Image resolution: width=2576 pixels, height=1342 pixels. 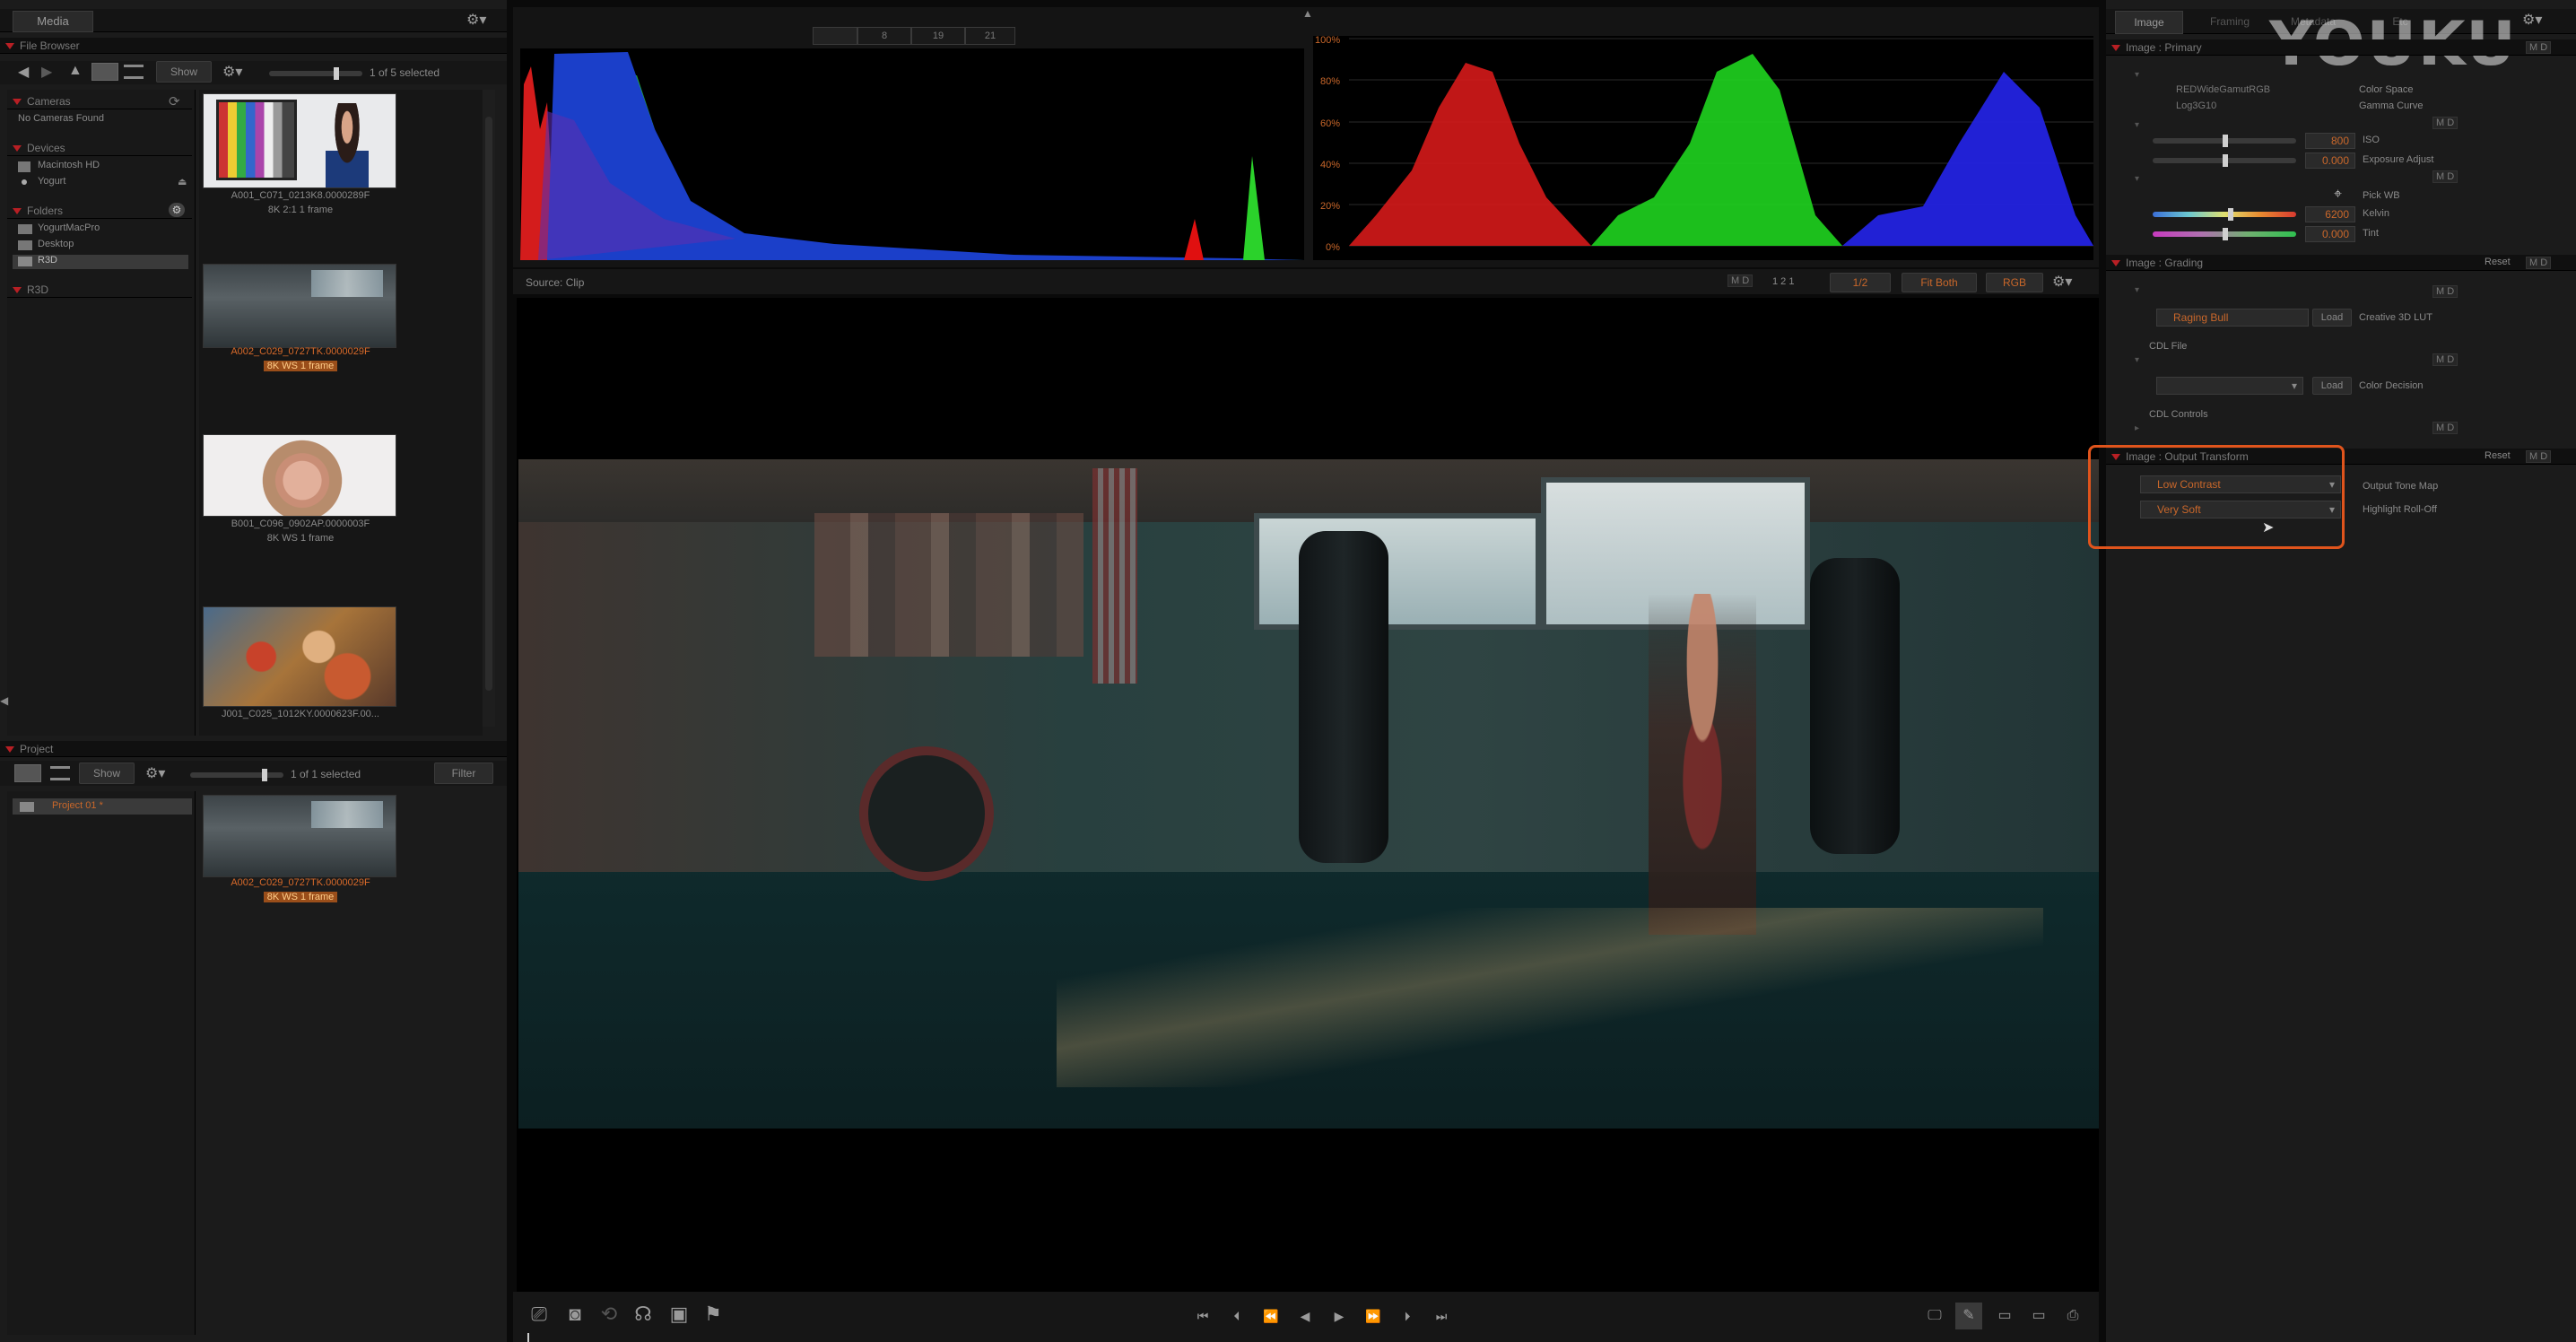 What do you see at coordinates (1968, 1316) in the screenshot?
I see `brush-icon: ✎` at bounding box center [1968, 1316].